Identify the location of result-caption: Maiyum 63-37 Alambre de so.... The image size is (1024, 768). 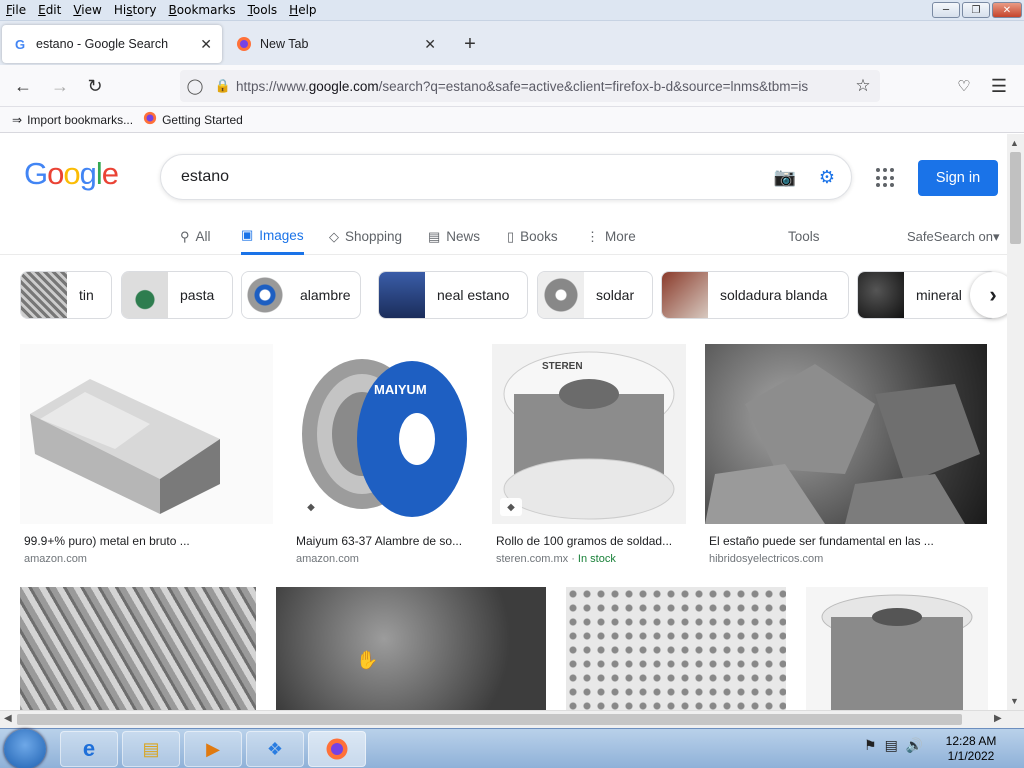
(382, 541).